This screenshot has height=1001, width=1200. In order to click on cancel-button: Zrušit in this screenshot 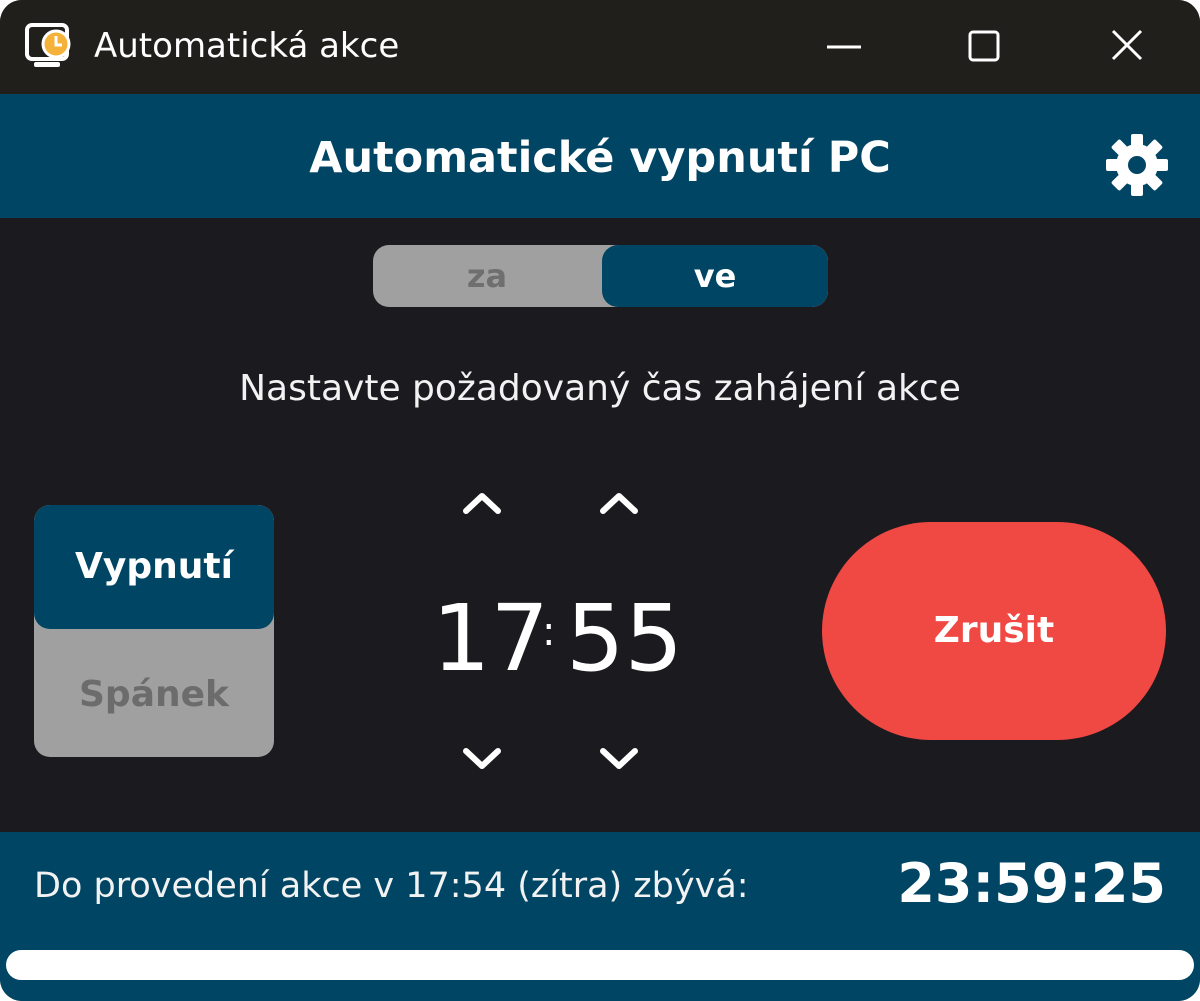, I will do `click(994, 631)`.